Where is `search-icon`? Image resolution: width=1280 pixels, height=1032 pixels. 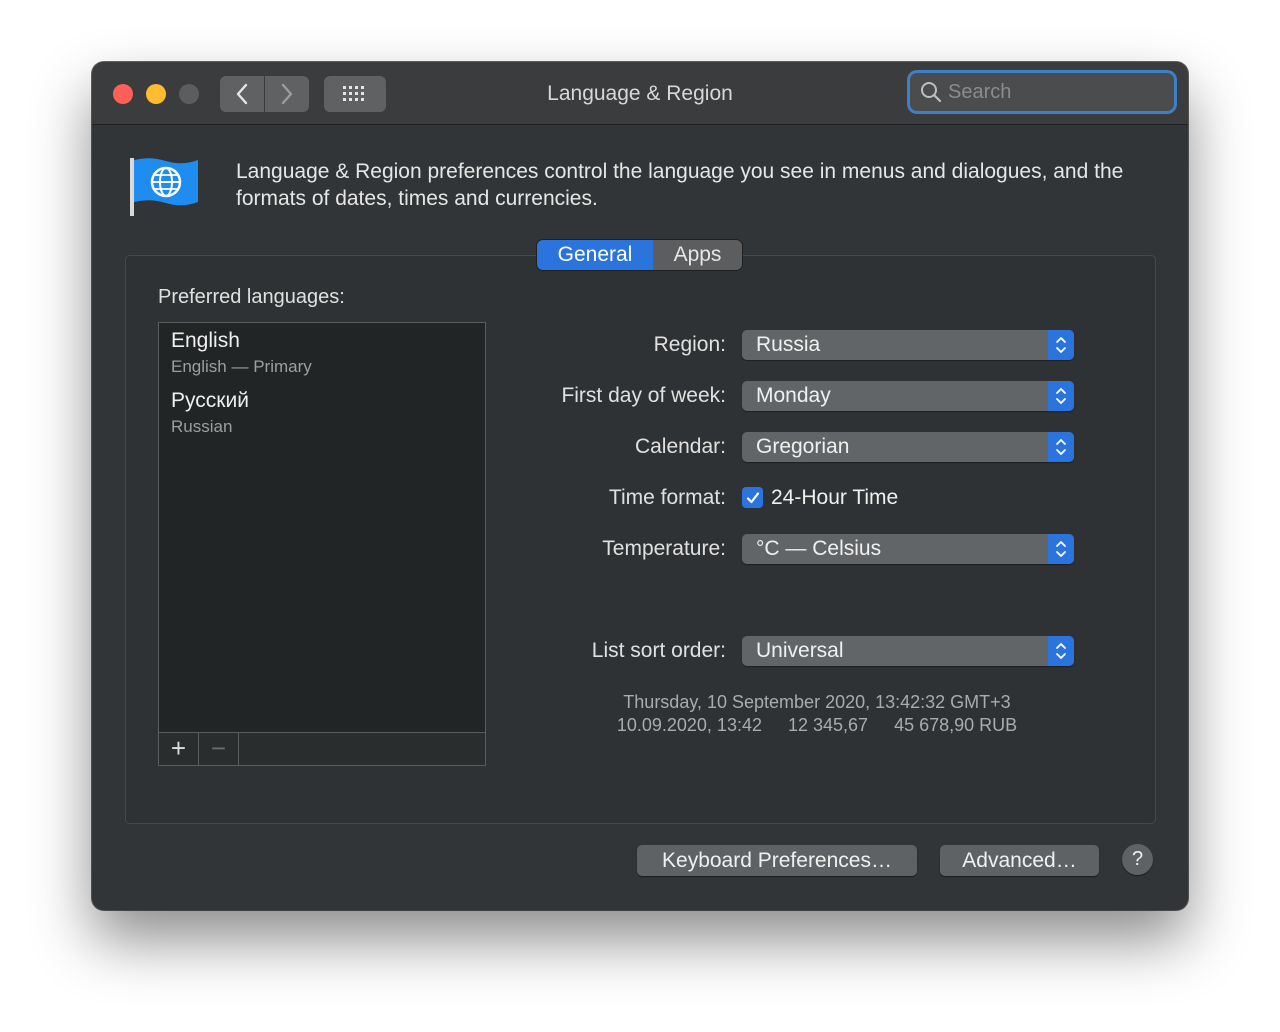
search-icon is located at coordinates (931, 92).